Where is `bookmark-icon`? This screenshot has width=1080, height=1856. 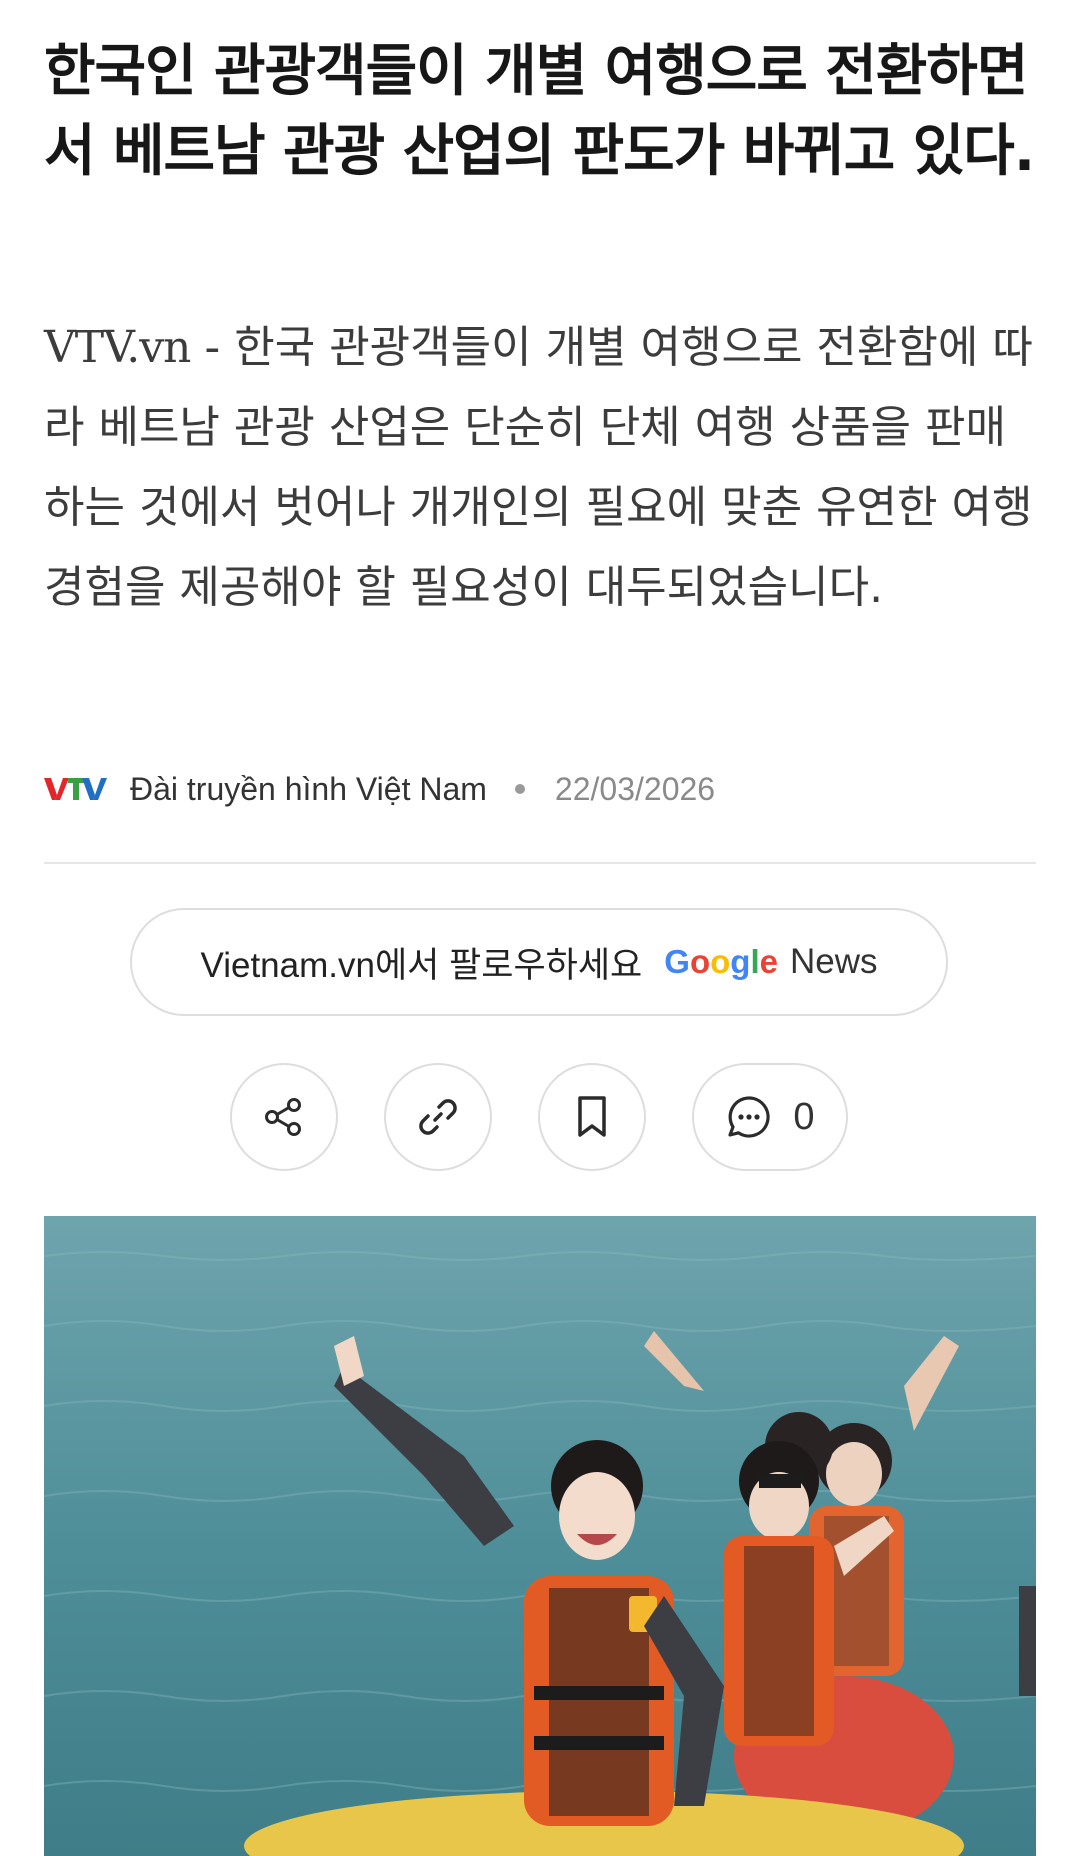
bookmark-icon is located at coordinates (592, 1116).